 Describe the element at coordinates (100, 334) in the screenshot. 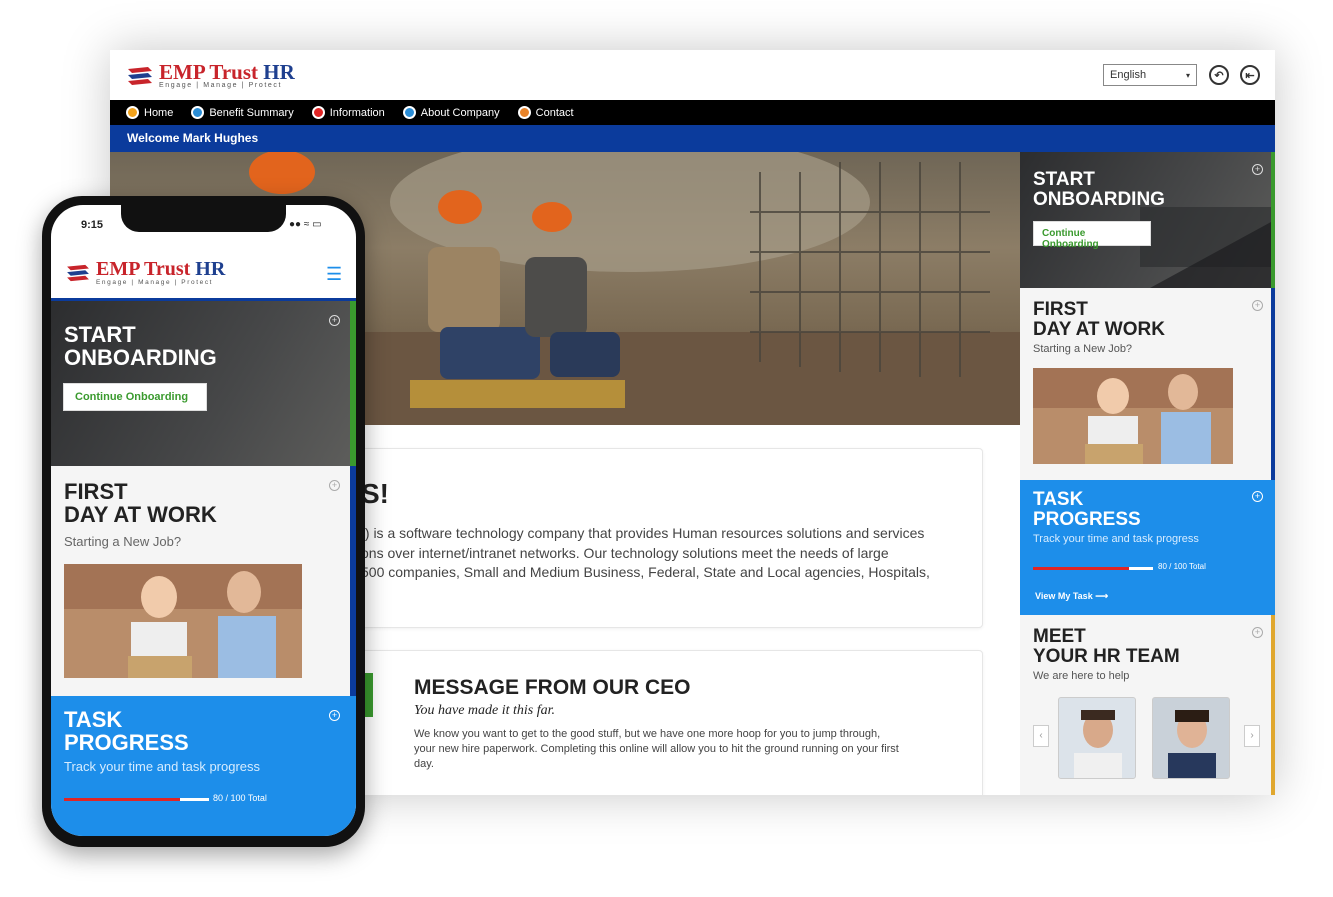

I see `mobile-onboarding-title-1: START` at that location.